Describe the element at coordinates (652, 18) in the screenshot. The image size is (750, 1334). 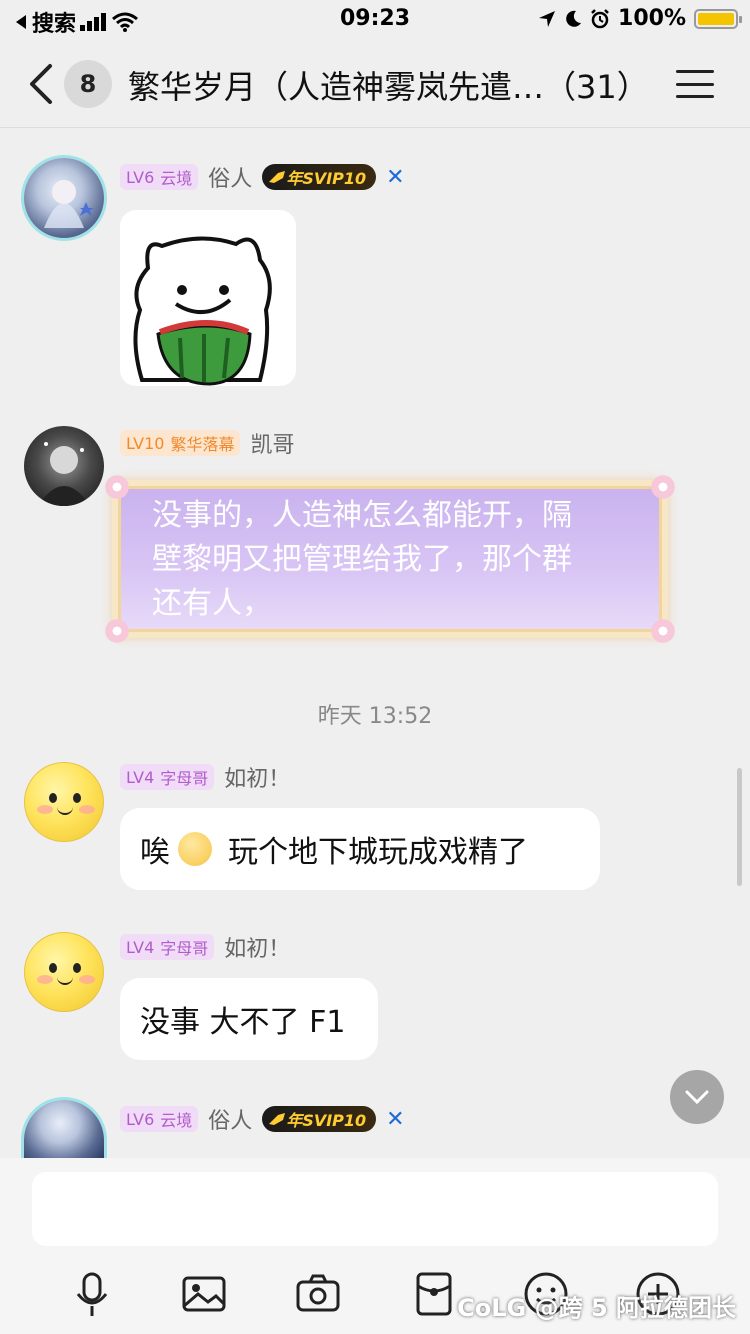
I see `battery-percent: 100%` at that location.